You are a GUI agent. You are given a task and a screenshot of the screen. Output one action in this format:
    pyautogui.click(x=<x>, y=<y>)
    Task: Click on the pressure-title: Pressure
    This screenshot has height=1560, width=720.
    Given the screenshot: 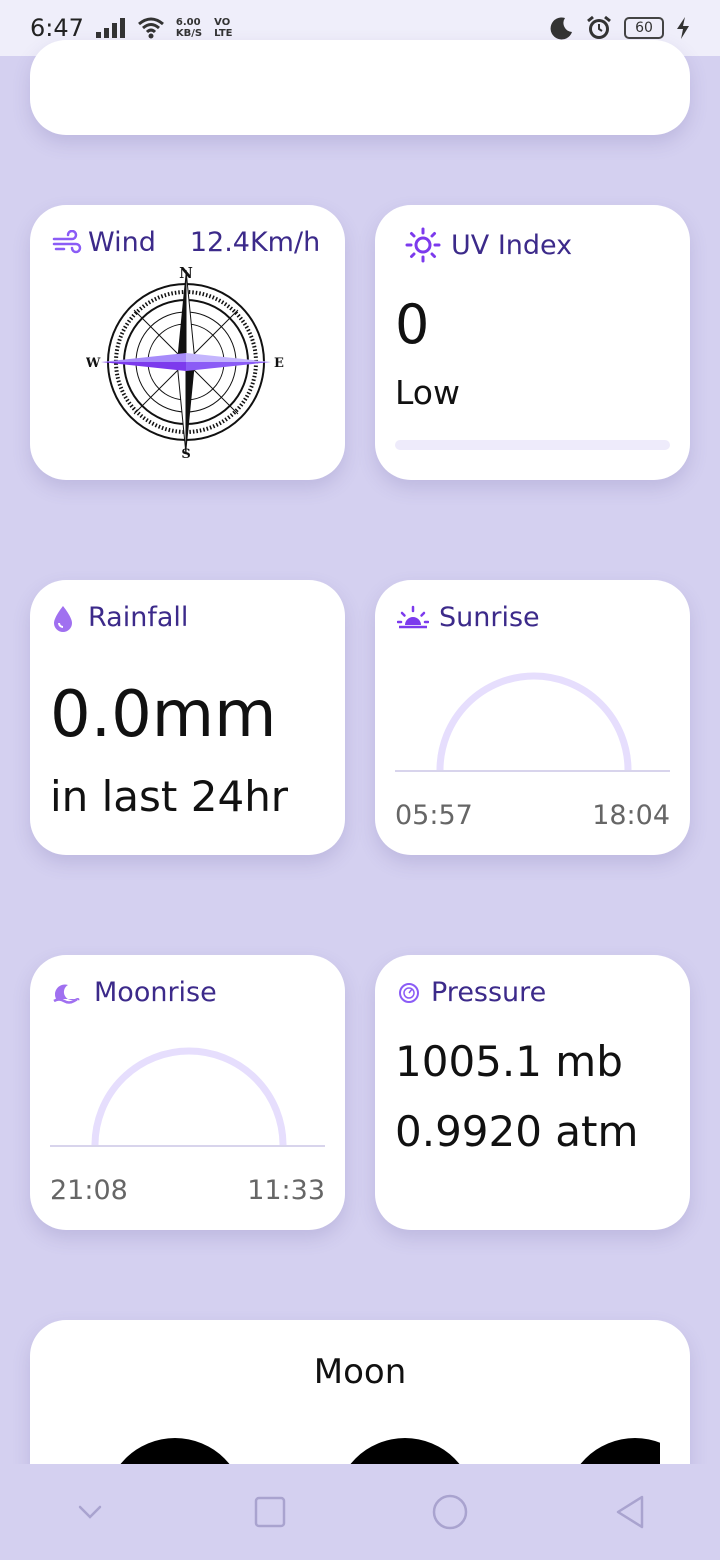 What is the action you would take?
    pyautogui.click(x=489, y=992)
    